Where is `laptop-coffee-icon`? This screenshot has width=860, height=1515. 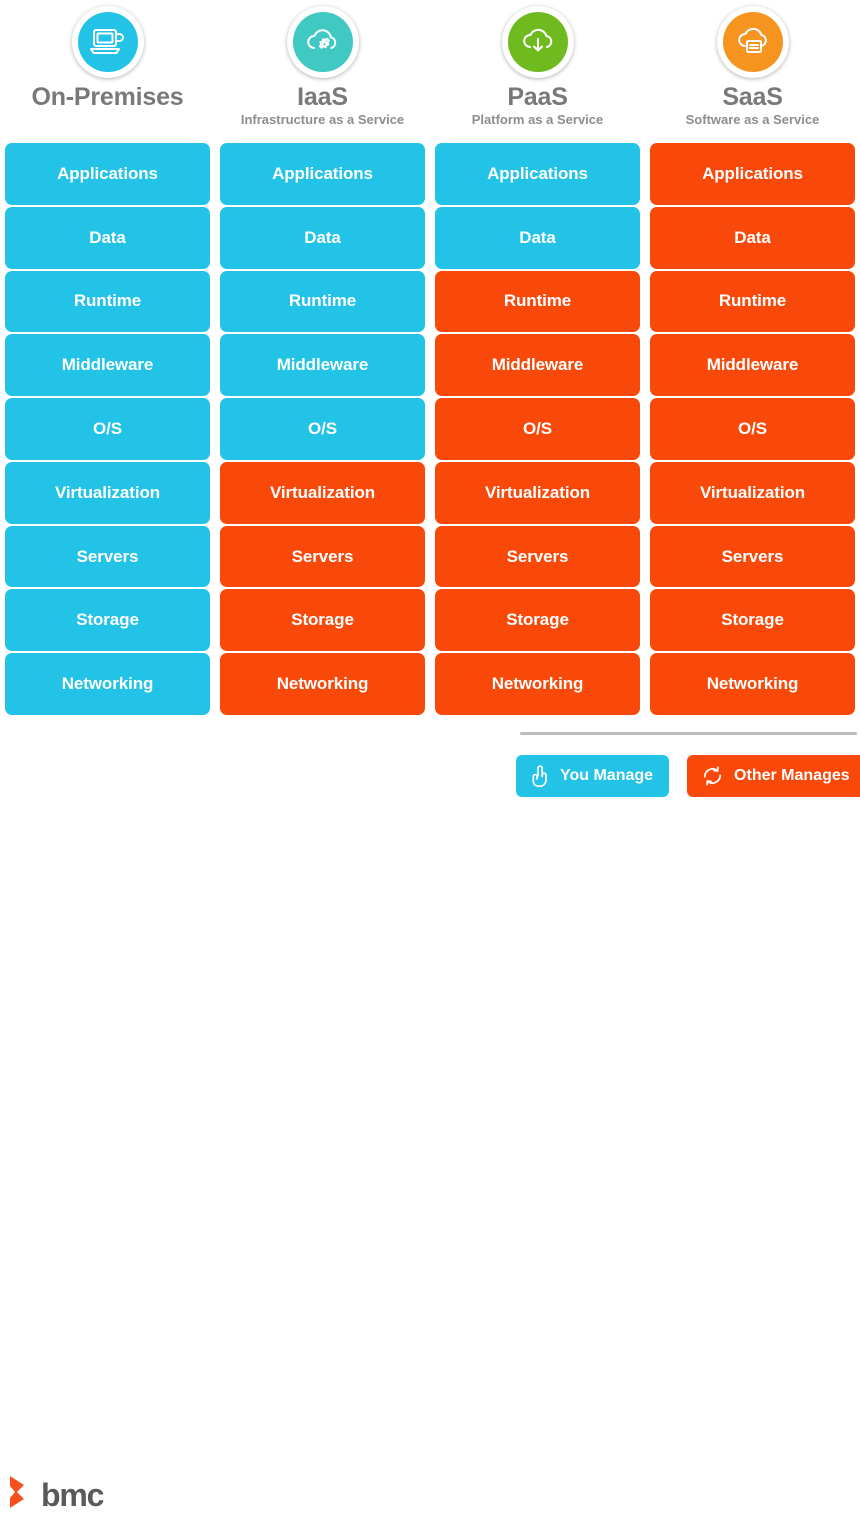
laptop-coffee-icon is located at coordinates (107, 42).